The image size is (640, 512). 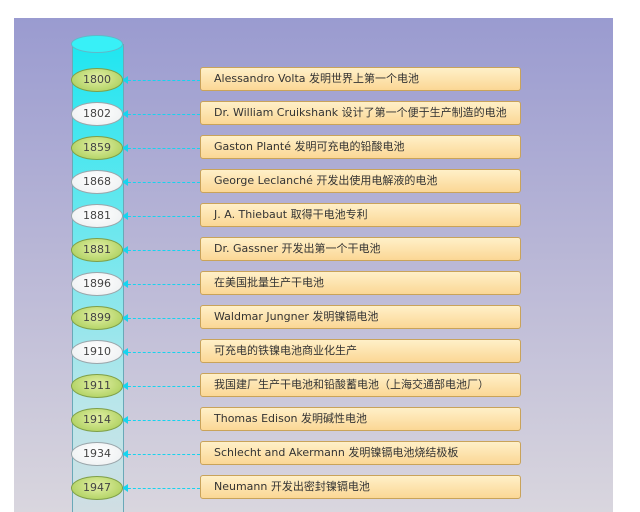 What do you see at coordinates (97, 44) in the screenshot?
I see `timeline-cylinder-top` at bounding box center [97, 44].